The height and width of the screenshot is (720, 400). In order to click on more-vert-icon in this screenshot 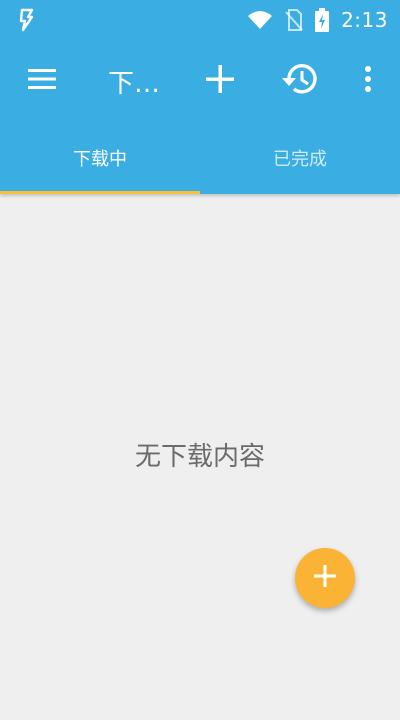, I will do `click(368, 81)`.